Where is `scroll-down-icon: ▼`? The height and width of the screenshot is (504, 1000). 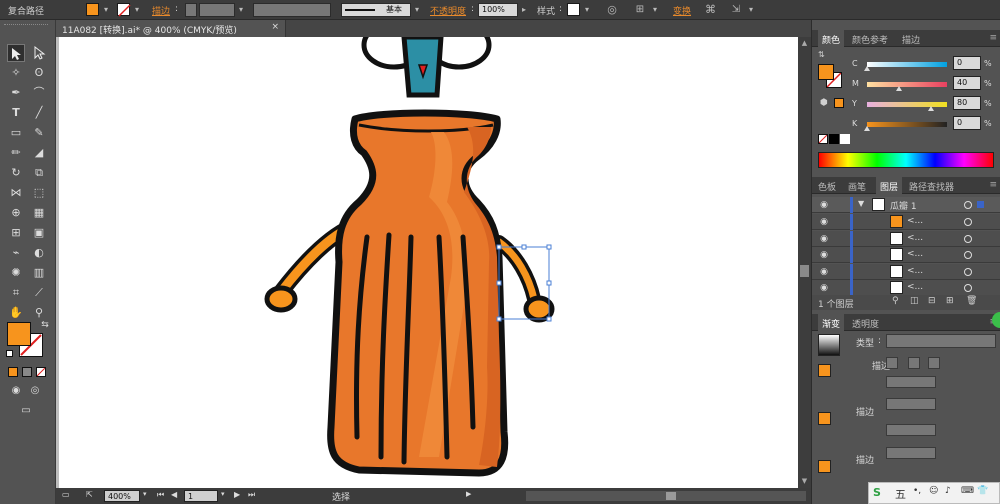
scroll-down-icon: ▼ is located at coordinates (804, 482).